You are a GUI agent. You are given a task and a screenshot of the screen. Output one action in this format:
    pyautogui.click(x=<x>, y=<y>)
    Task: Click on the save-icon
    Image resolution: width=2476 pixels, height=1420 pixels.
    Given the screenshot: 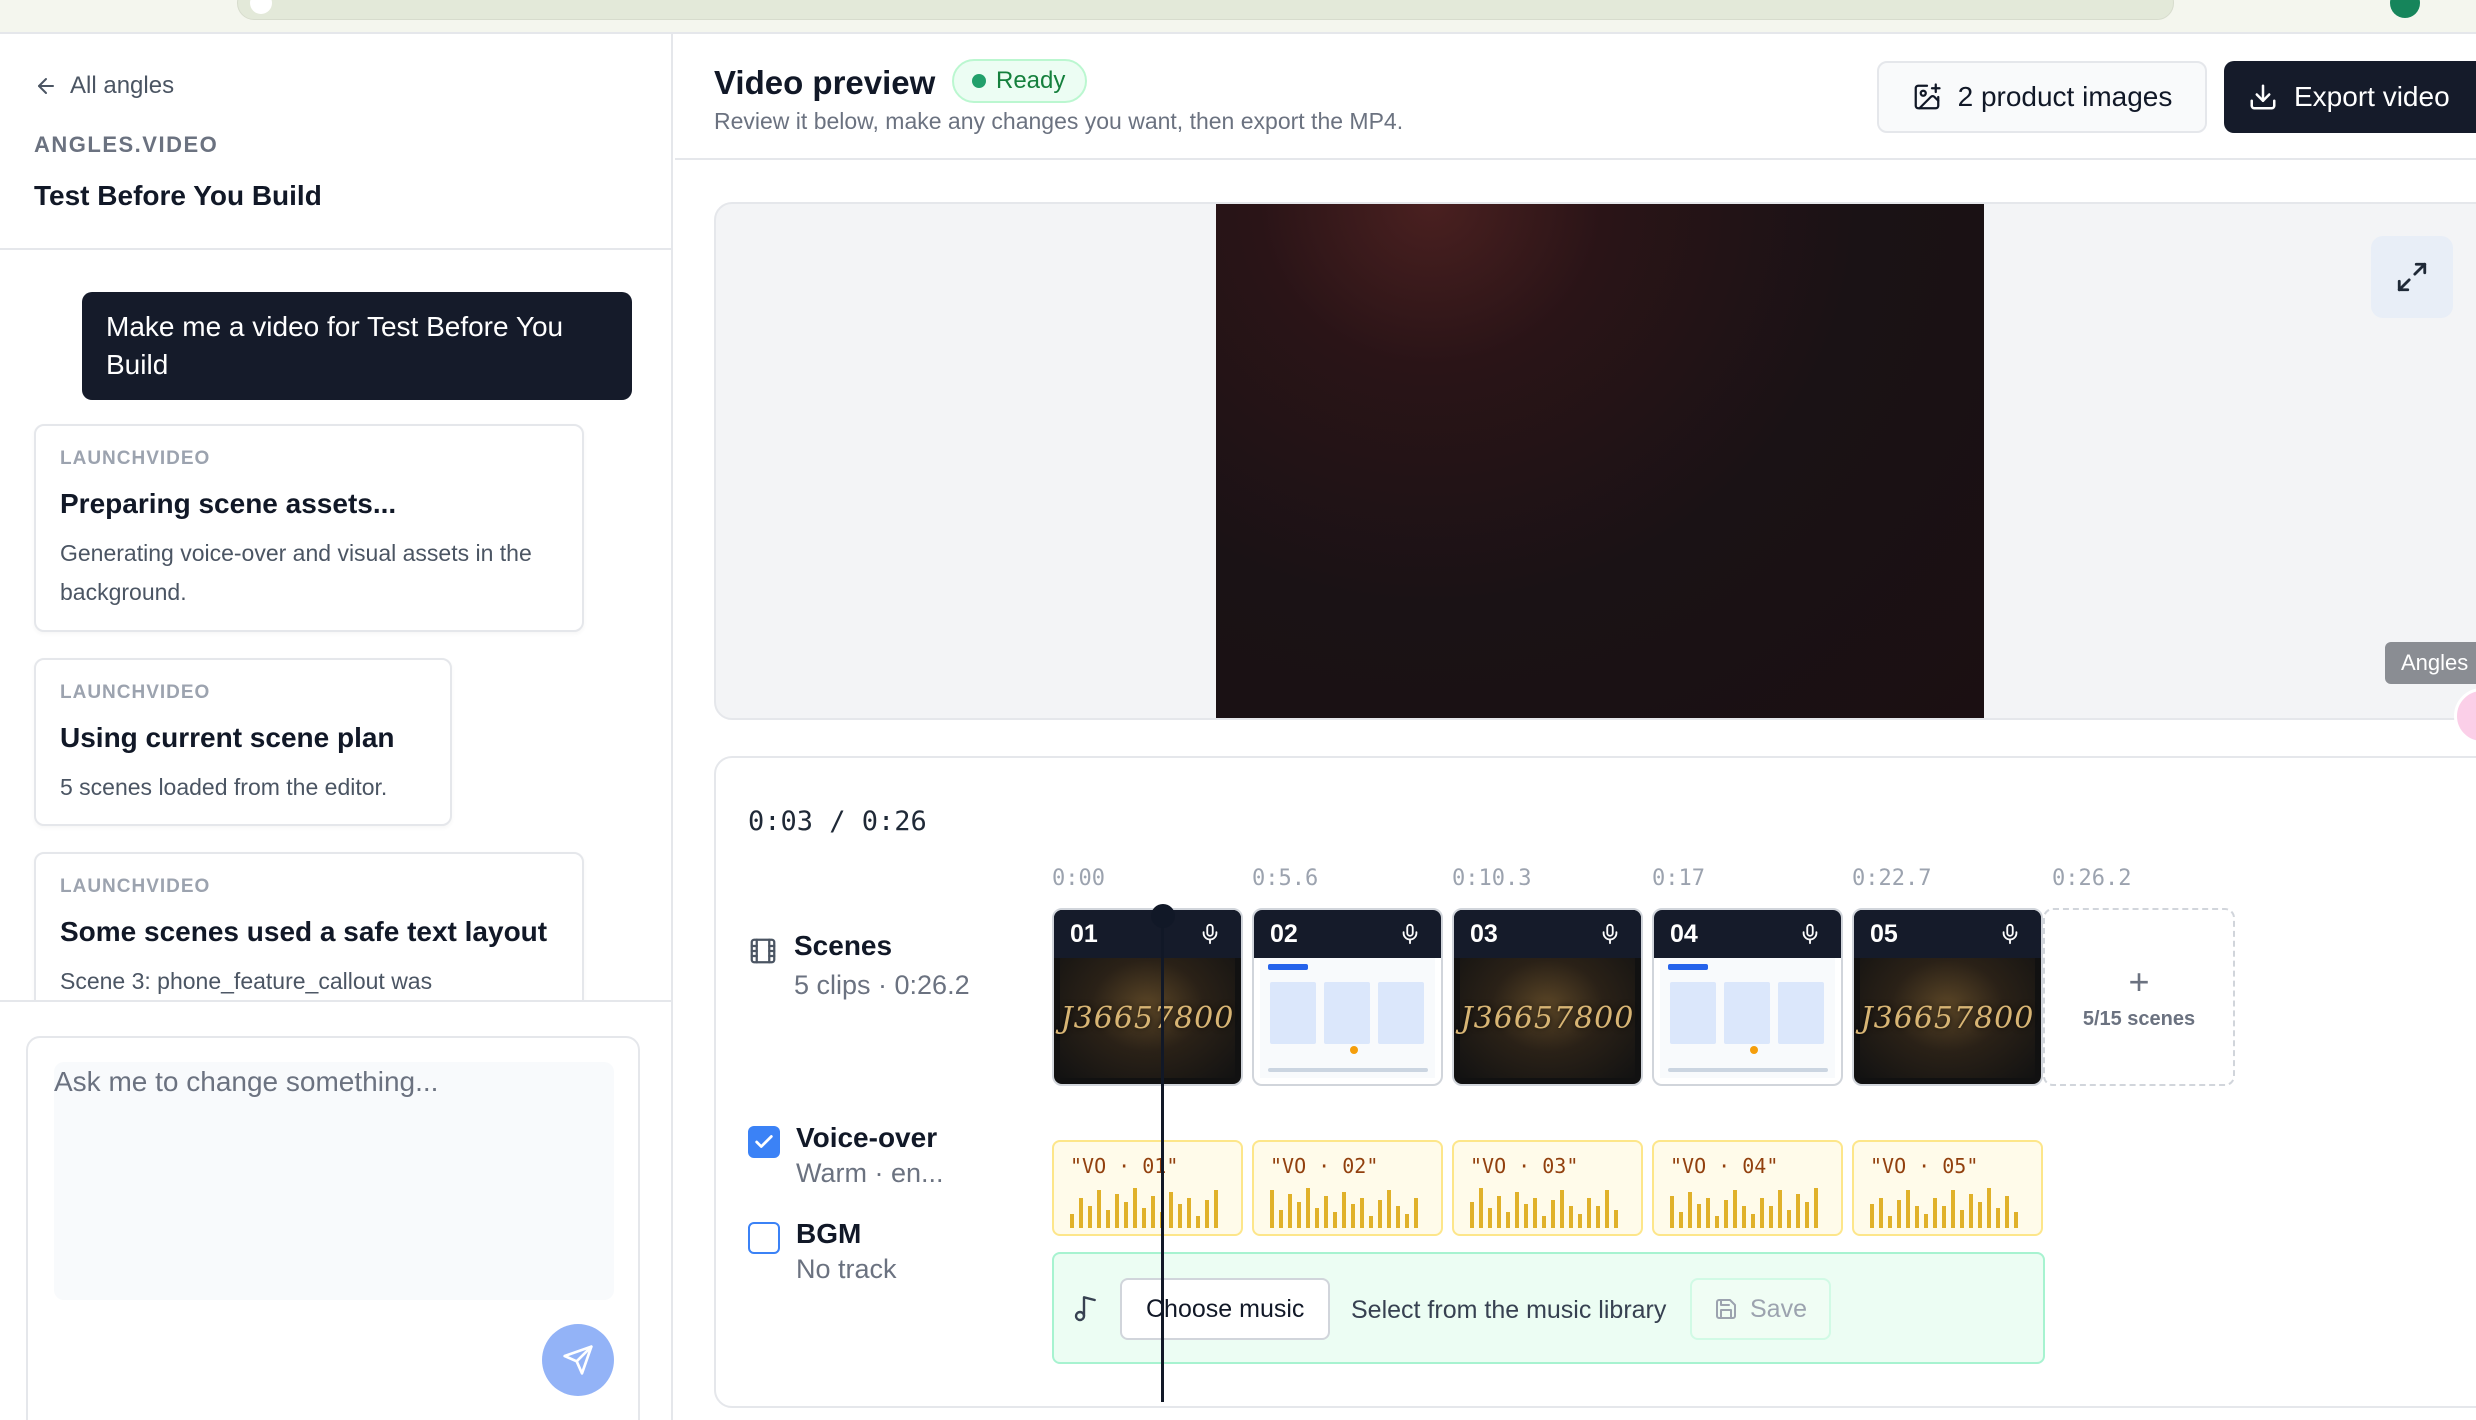 What is the action you would take?
    pyautogui.click(x=1726, y=1309)
    